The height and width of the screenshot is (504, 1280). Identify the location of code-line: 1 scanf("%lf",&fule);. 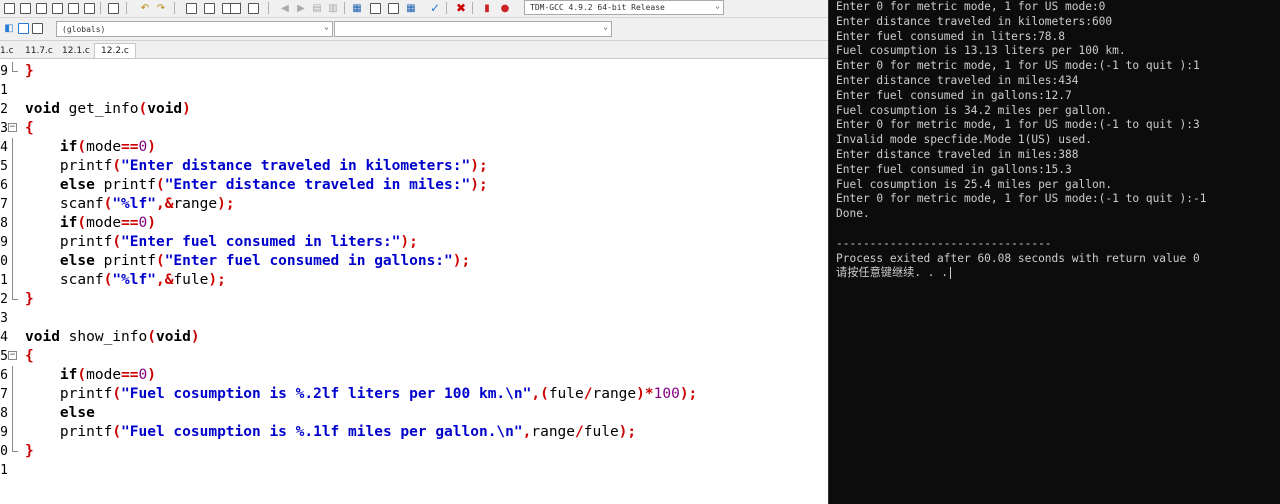
(414, 280).